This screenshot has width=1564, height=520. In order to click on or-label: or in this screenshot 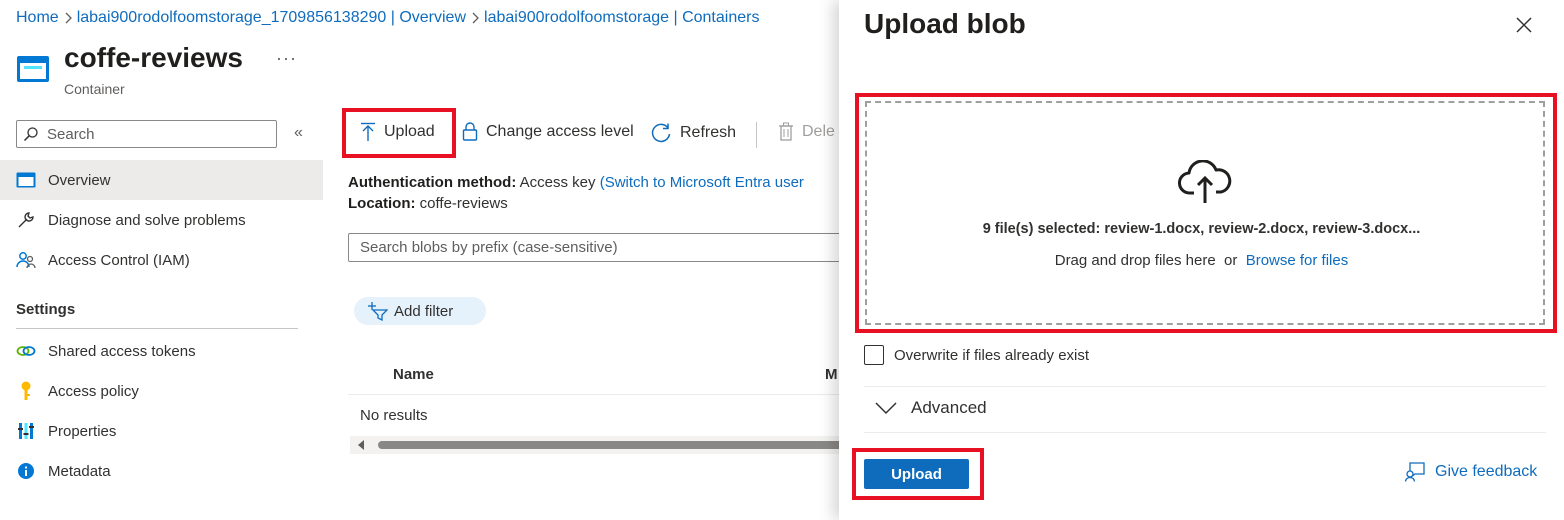, I will do `click(1231, 260)`.